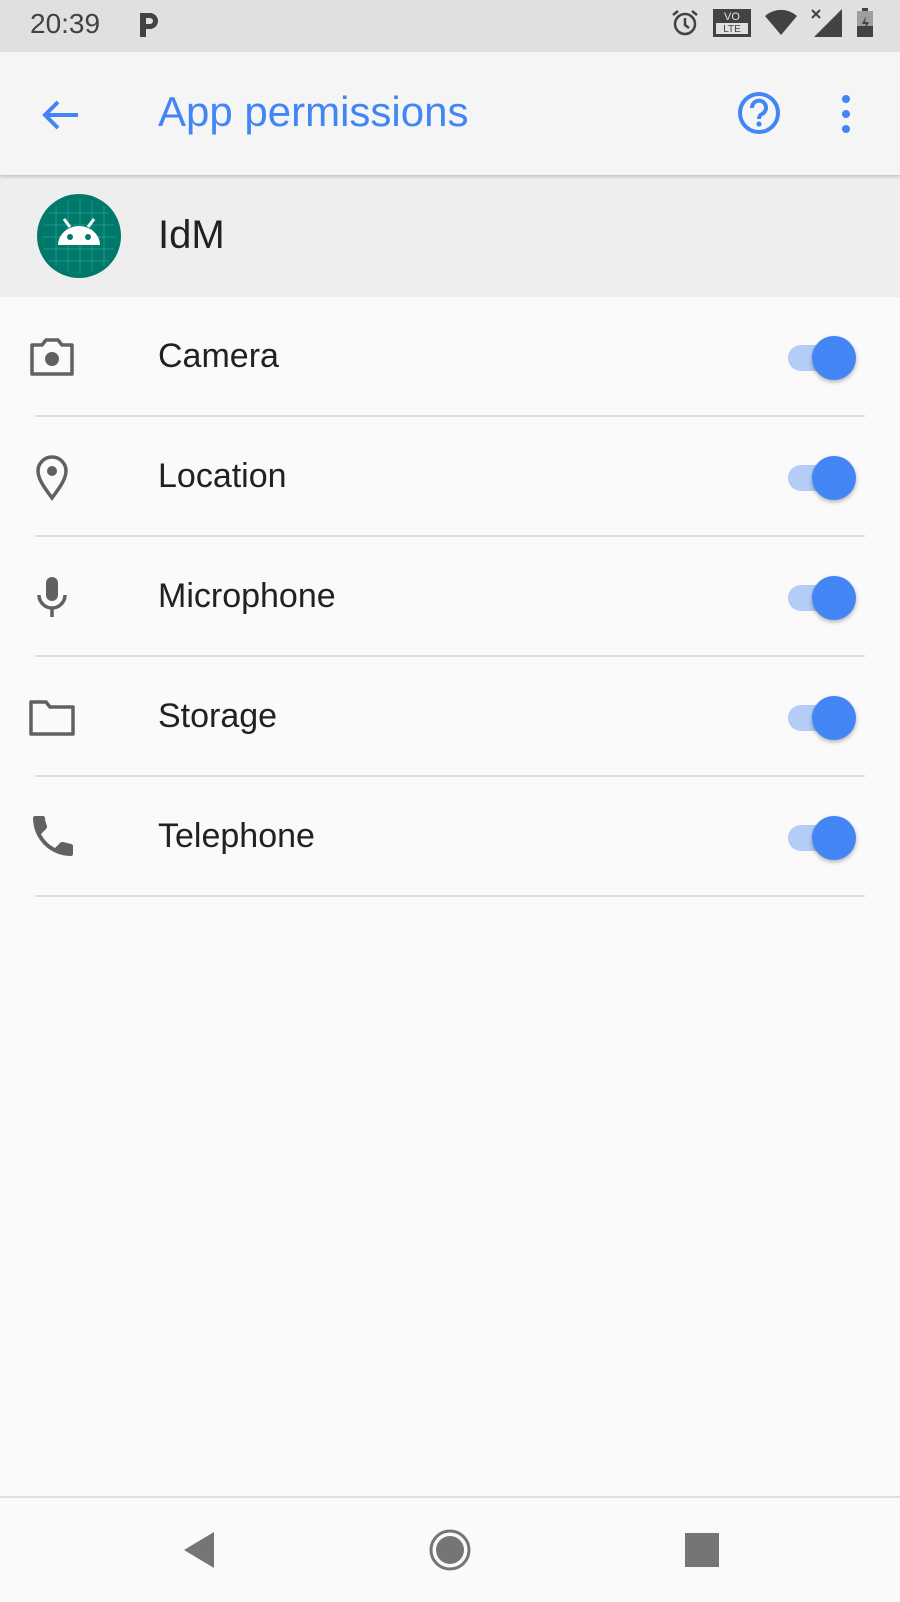 The height and width of the screenshot is (1602, 900). Describe the element at coordinates (450, 26) in the screenshot. I see `status-bar: 20:39 VO LTE` at that location.